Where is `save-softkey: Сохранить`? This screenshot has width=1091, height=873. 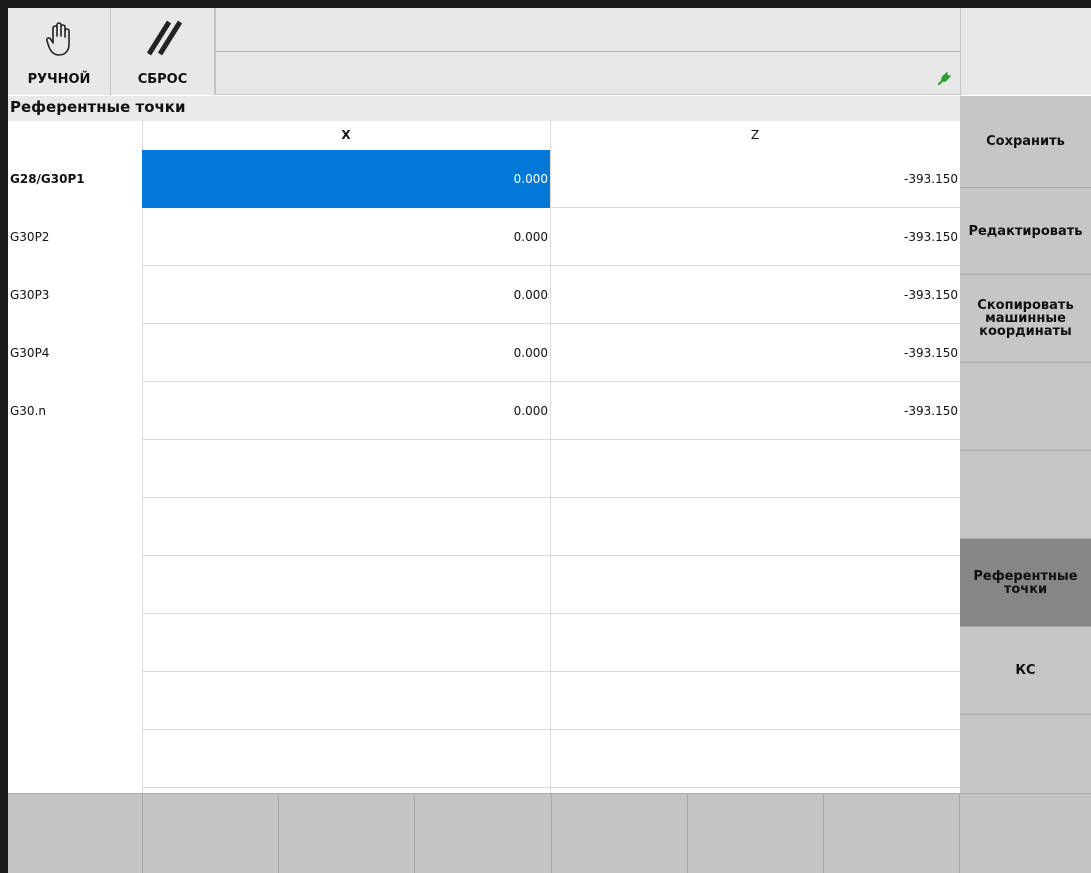 save-softkey: Сохранить is located at coordinates (1025, 142).